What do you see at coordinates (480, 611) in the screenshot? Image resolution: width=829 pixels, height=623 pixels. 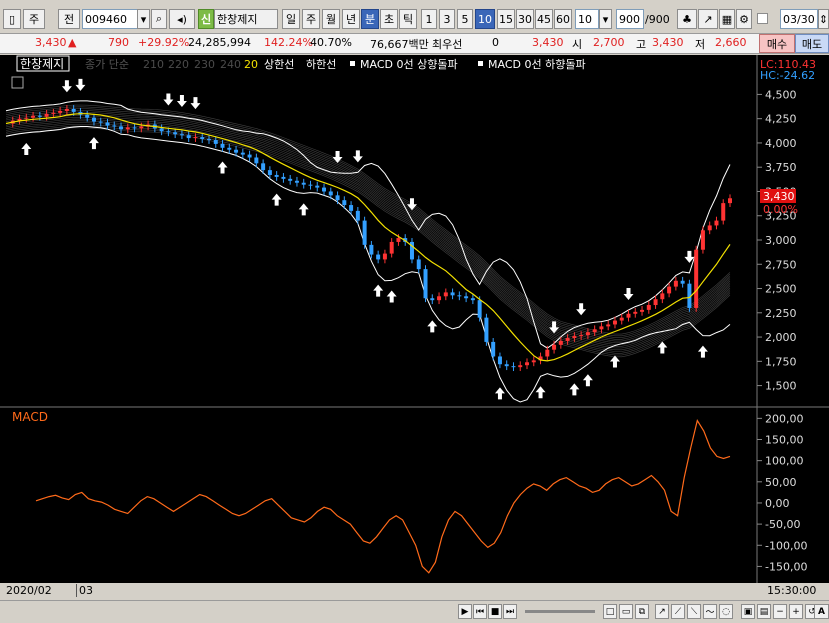 I see `scroll-start-icon: ⏮` at bounding box center [480, 611].